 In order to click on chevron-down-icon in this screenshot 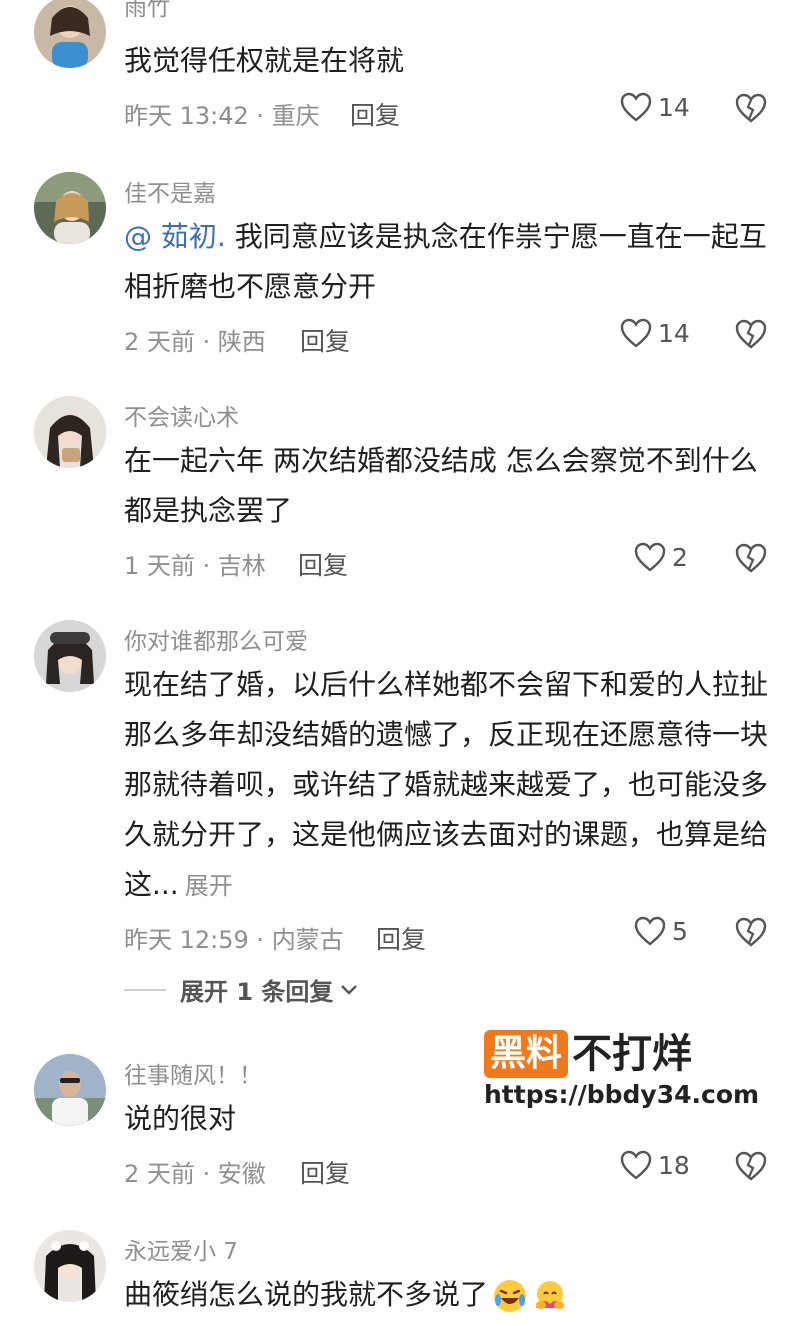, I will do `click(349, 989)`.